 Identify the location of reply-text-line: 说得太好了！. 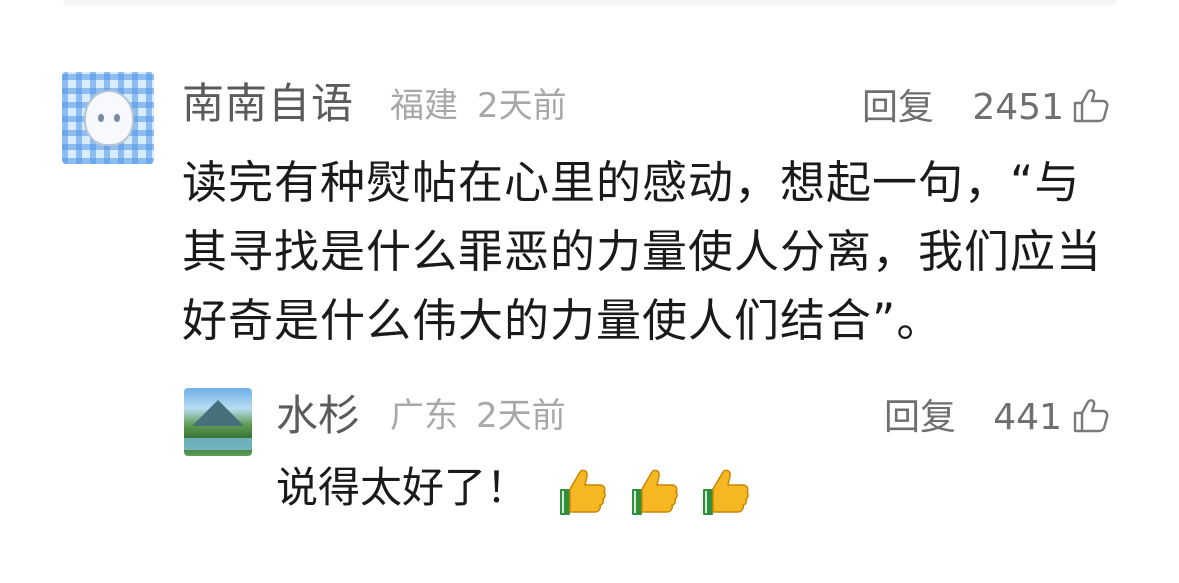
(517, 489).